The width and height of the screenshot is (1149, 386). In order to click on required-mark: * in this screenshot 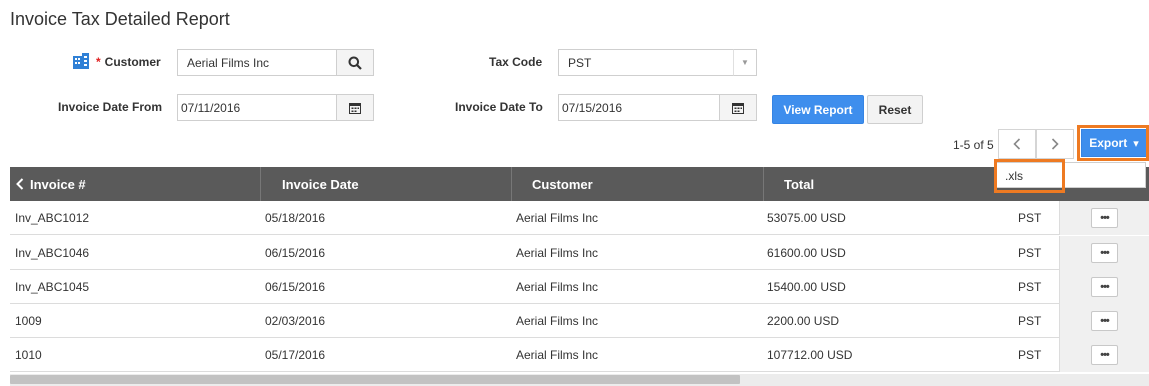, I will do `click(98, 62)`.